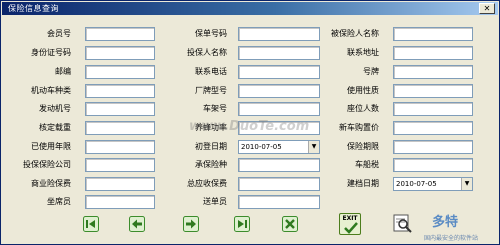 This screenshot has width=500, height=245. I want to click on label-coverage: 承保险种, so click(211, 164).